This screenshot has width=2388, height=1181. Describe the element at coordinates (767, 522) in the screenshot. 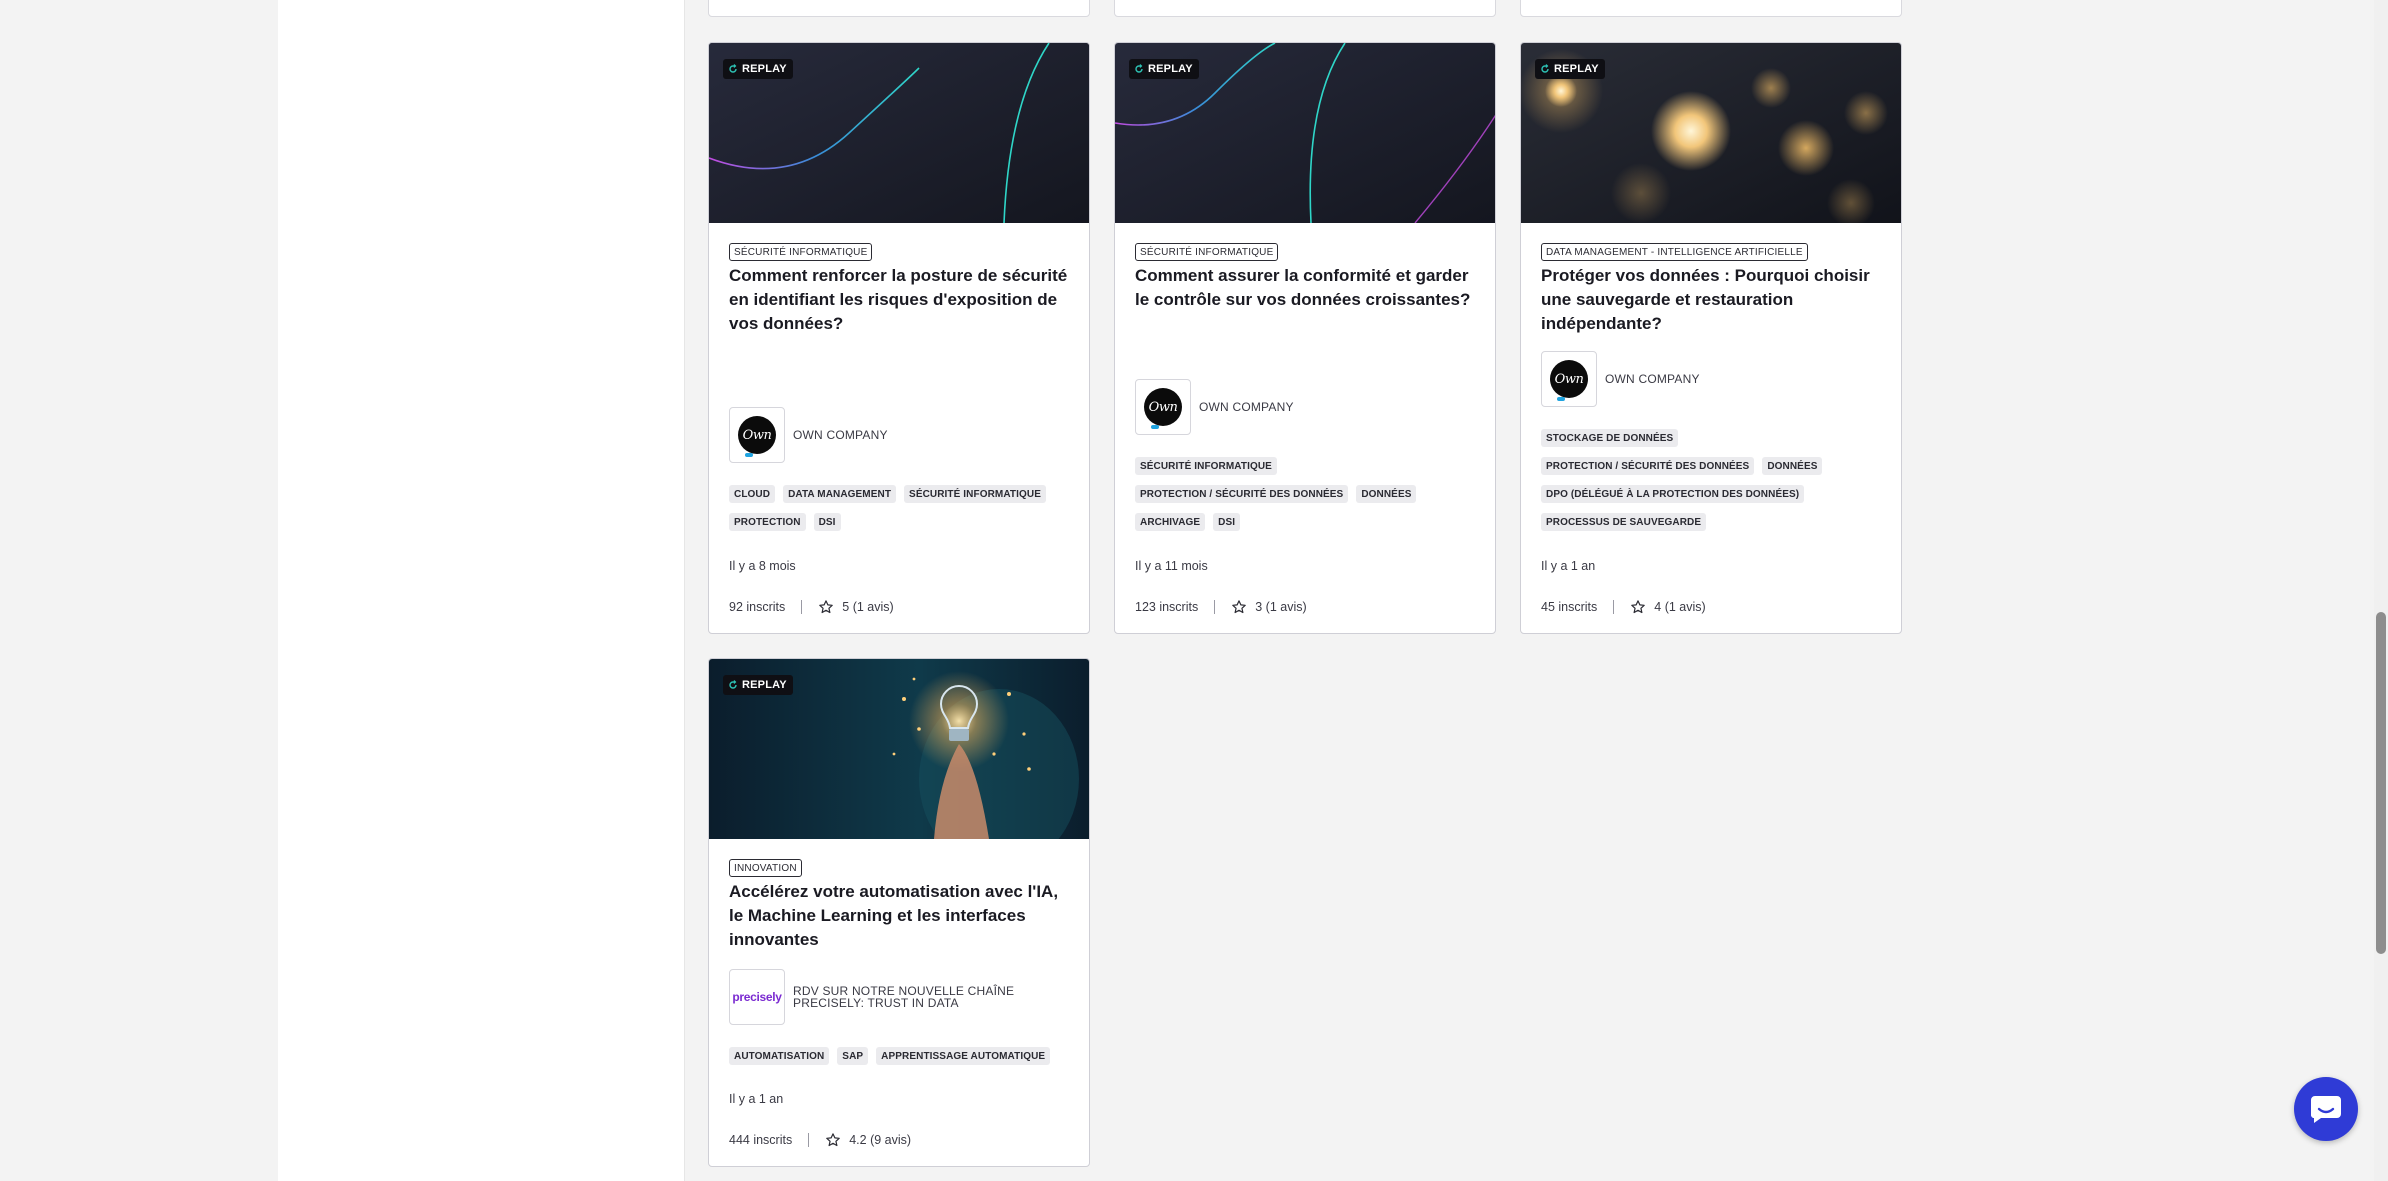

I see `tag: PROTECTION` at that location.